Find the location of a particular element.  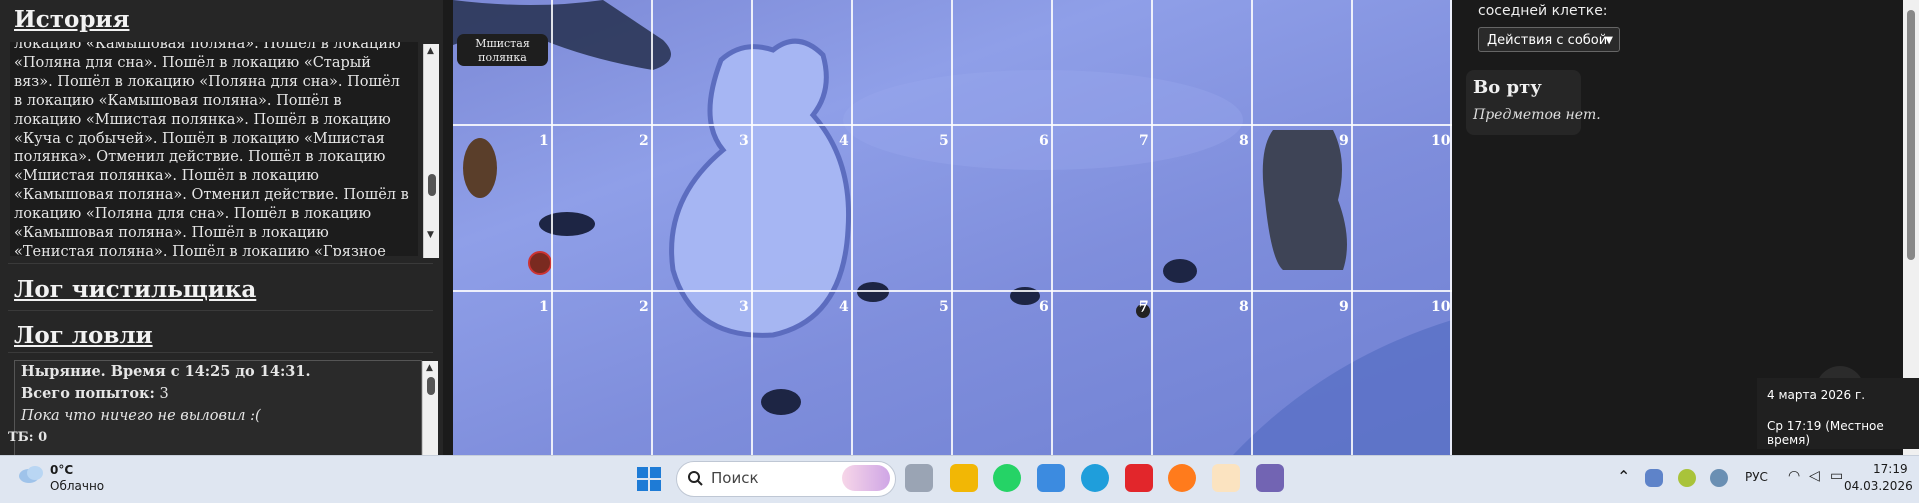

fishing-scrollbar: ▲ is located at coordinates (430, 408).